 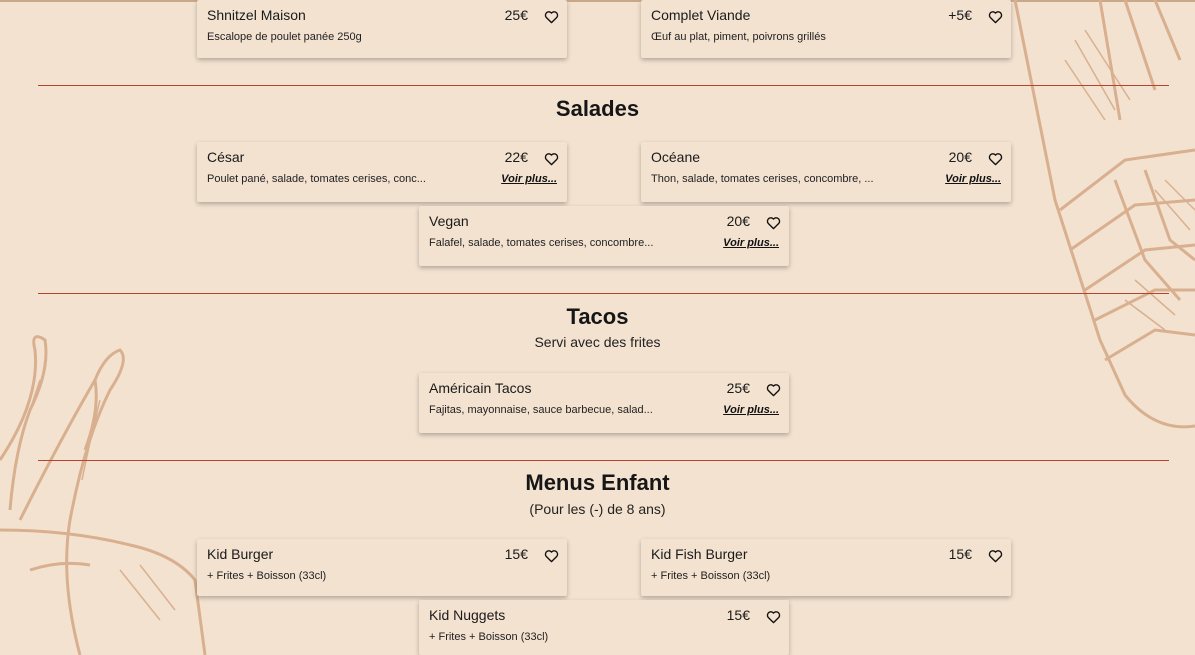 I want to click on item-name: Shnitzel Maison, so click(x=256, y=15).